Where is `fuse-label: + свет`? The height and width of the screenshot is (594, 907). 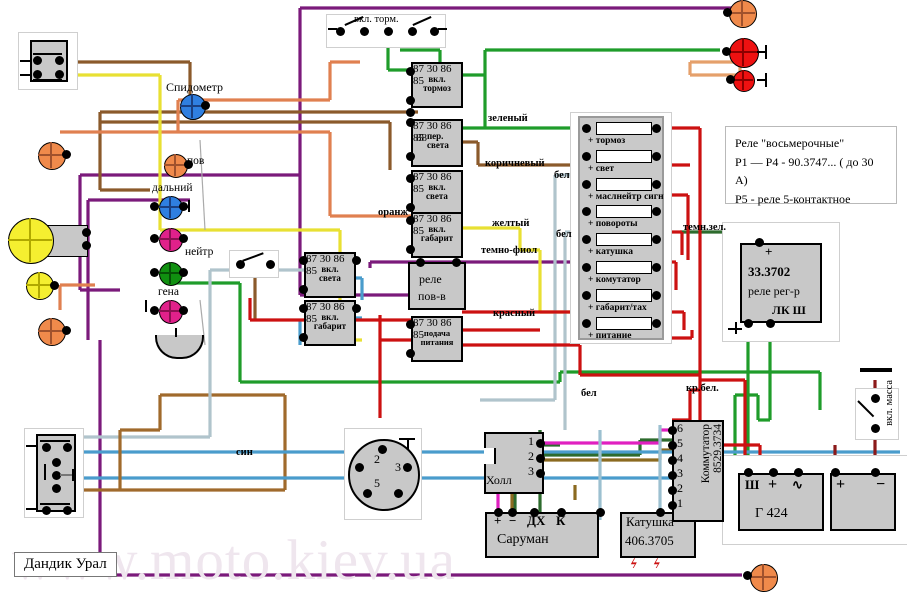
fuse-label: + свет is located at coordinates (601, 168).